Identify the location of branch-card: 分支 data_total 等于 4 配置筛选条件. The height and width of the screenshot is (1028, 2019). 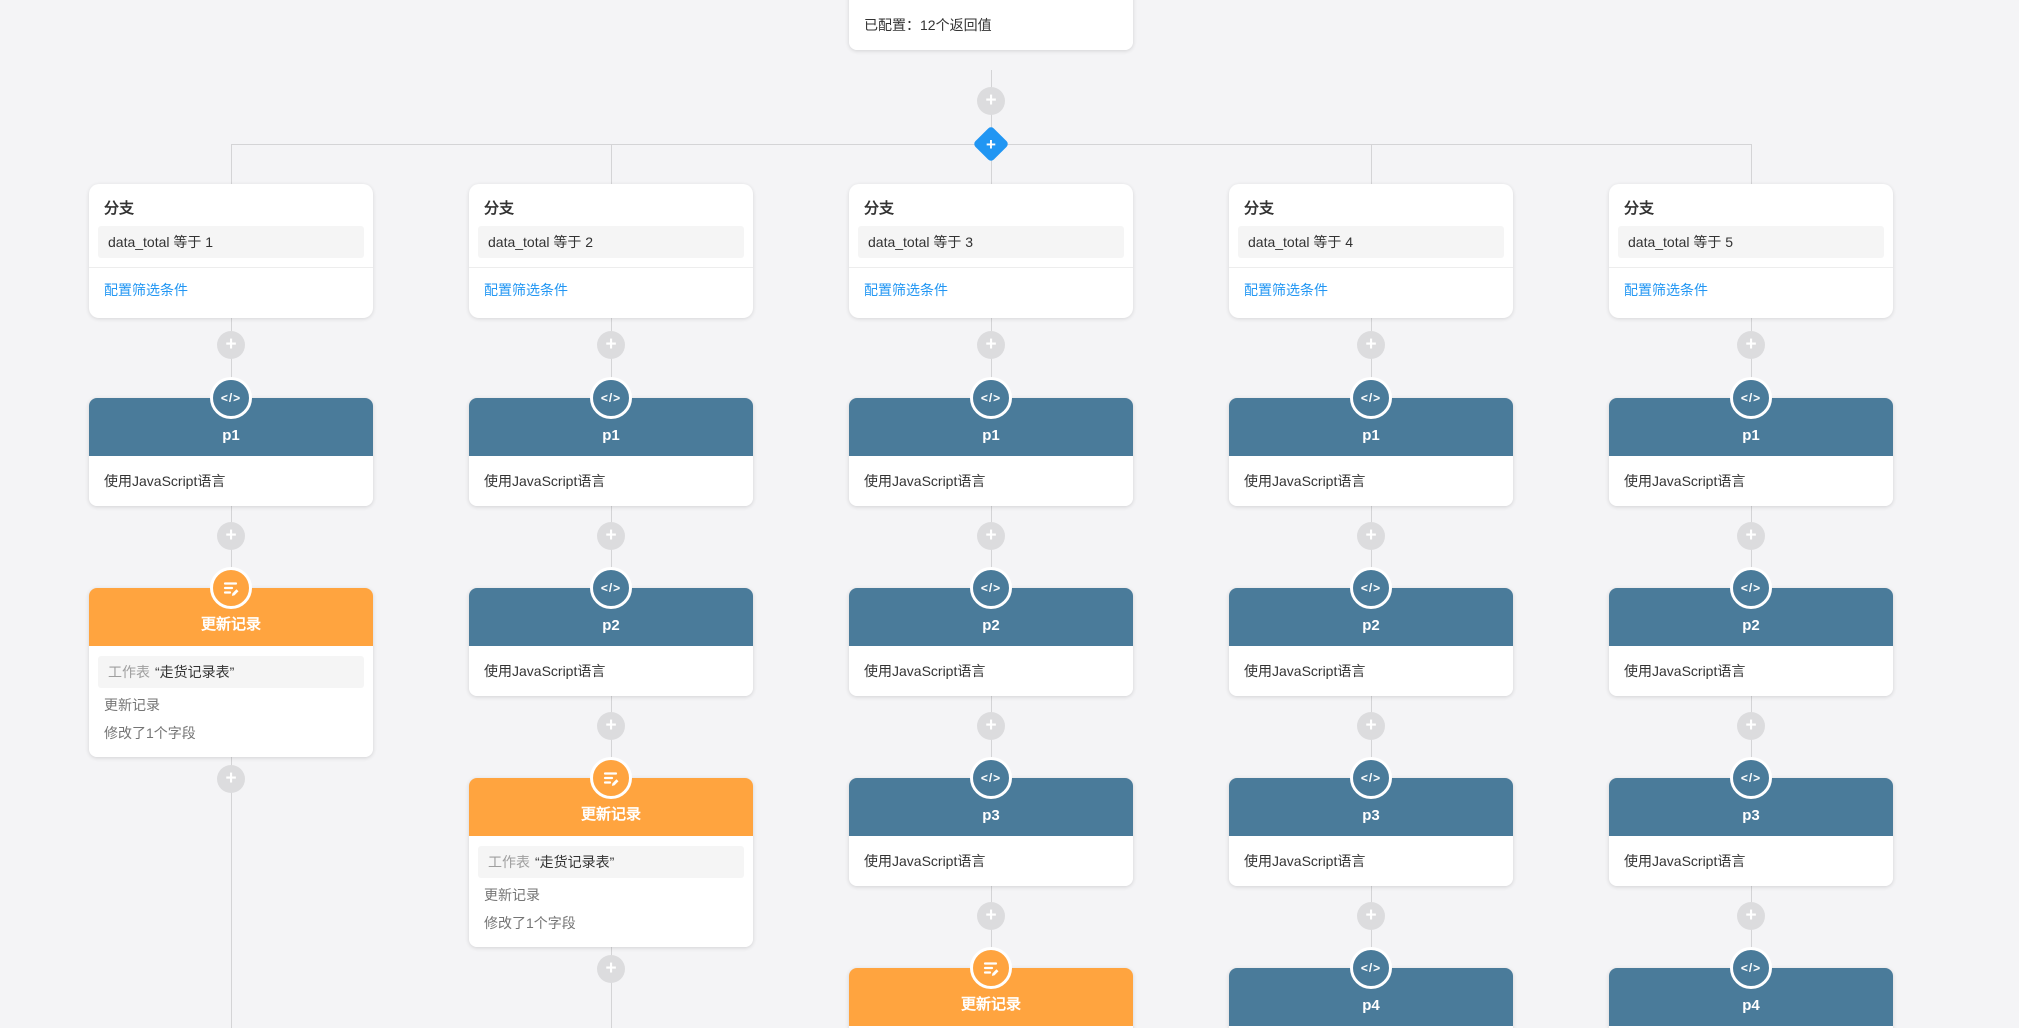
(1371, 251).